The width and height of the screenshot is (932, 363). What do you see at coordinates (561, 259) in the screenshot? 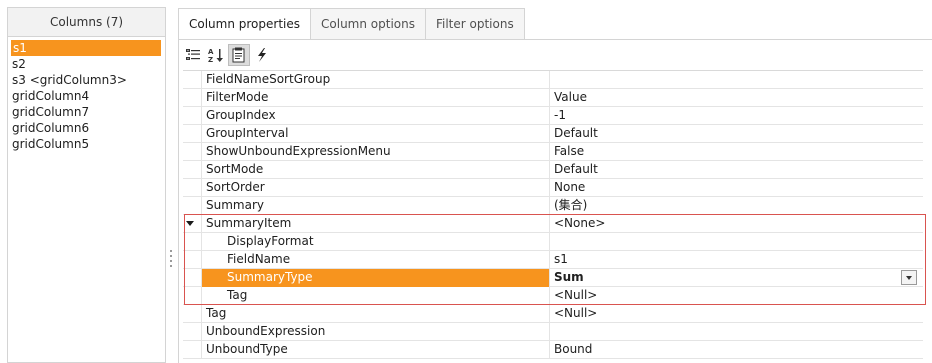
I see `property-value-text: s1` at bounding box center [561, 259].